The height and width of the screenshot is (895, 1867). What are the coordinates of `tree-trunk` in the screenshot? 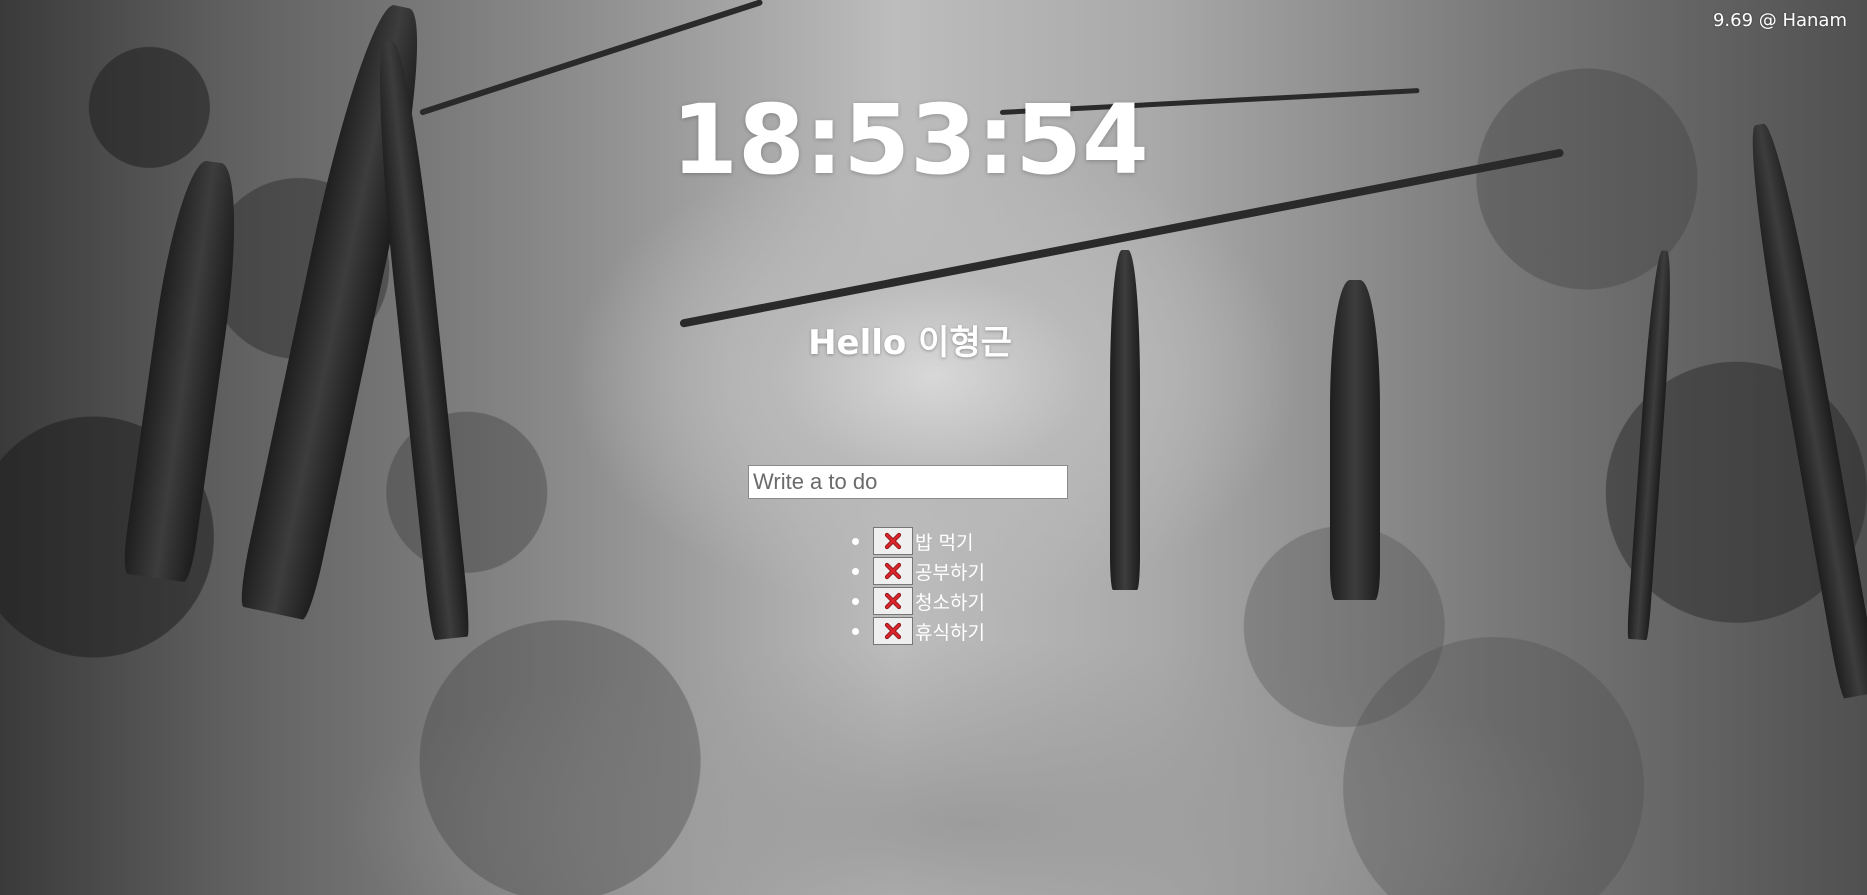 It's located at (1125, 420).